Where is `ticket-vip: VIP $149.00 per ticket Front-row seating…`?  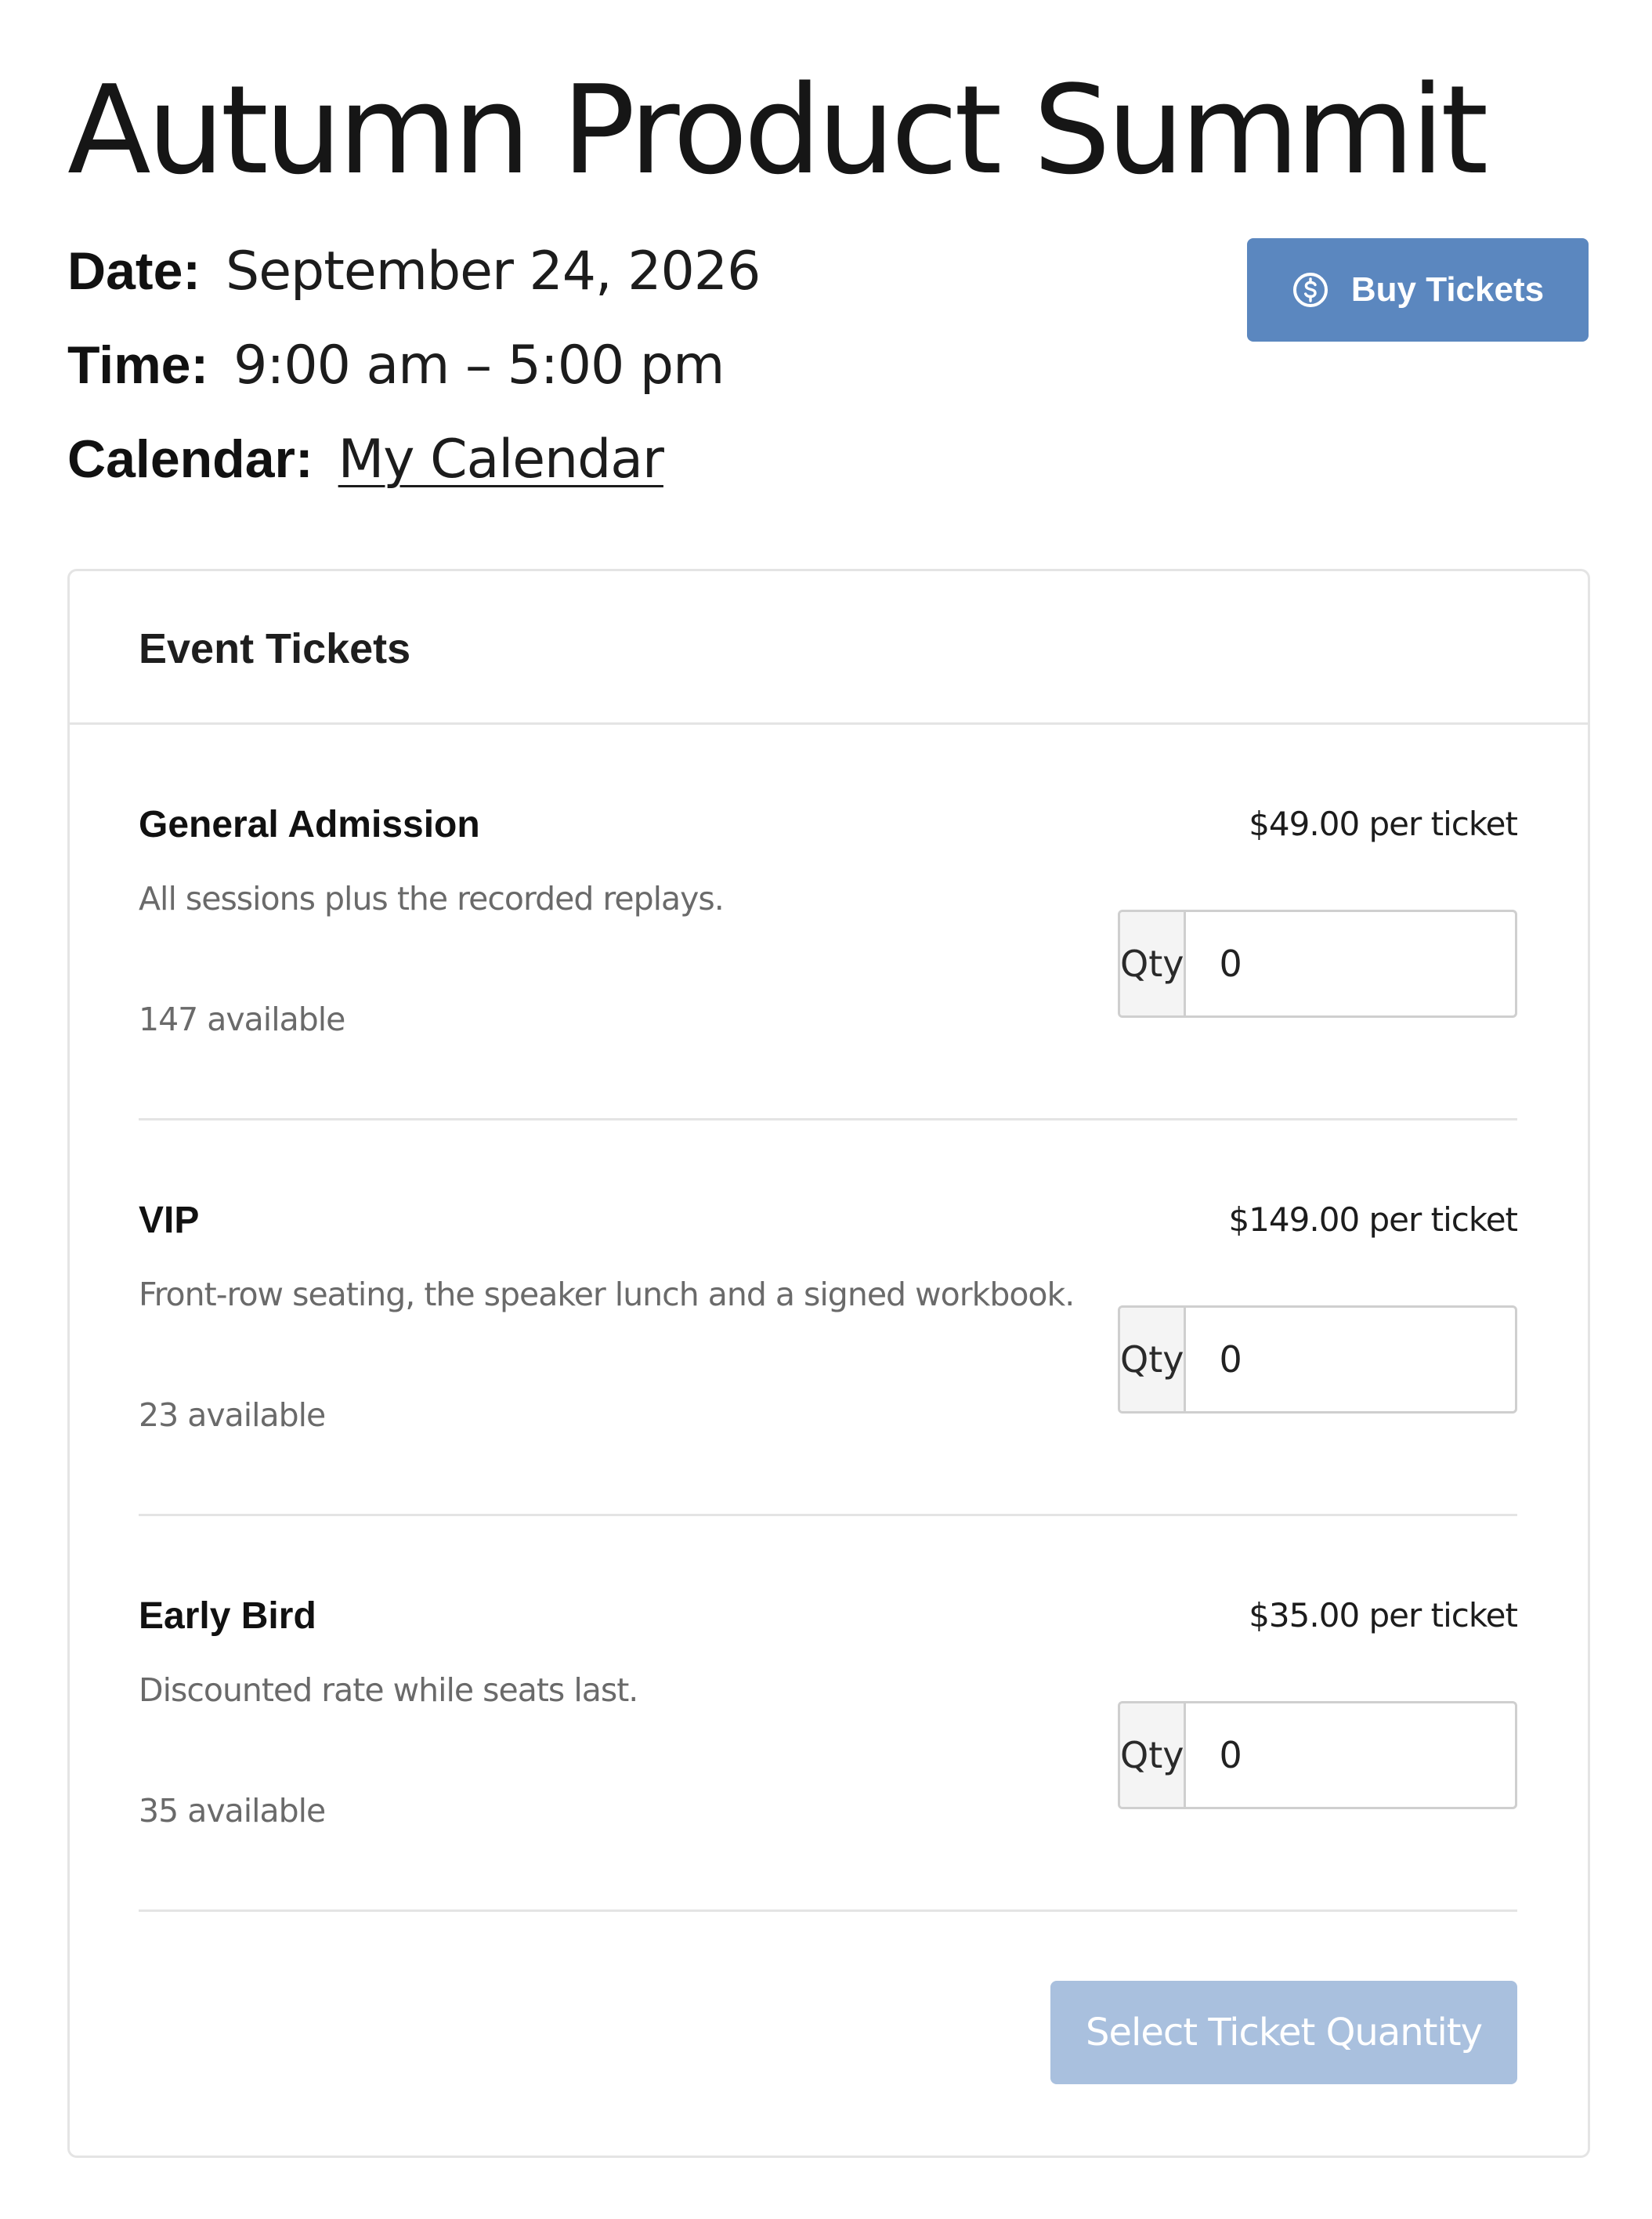 ticket-vip: VIP $149.00 per ticket Front-row seating… is located at coordinates (828, 1318).